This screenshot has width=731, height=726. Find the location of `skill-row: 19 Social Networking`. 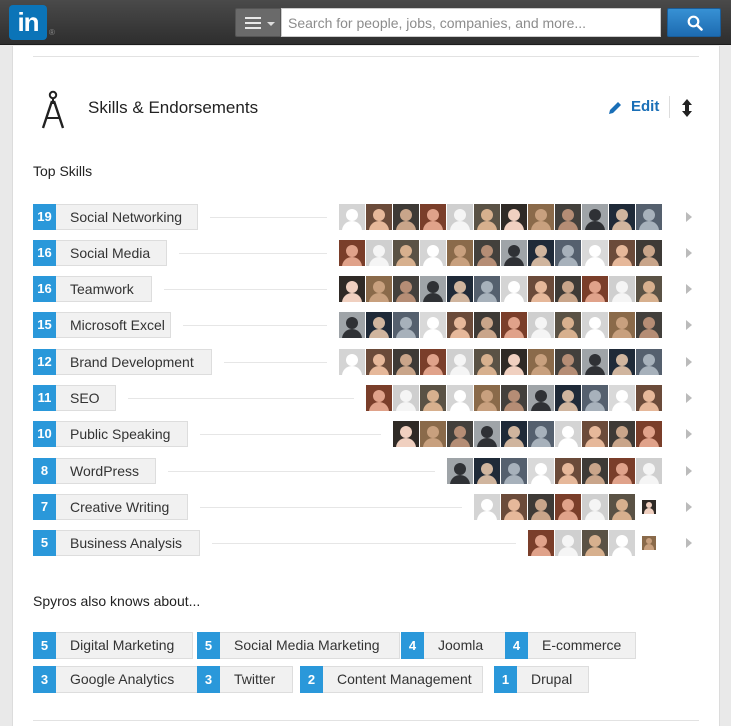

skill-row: 19 Social Networking is located at coordinates (368, 217).